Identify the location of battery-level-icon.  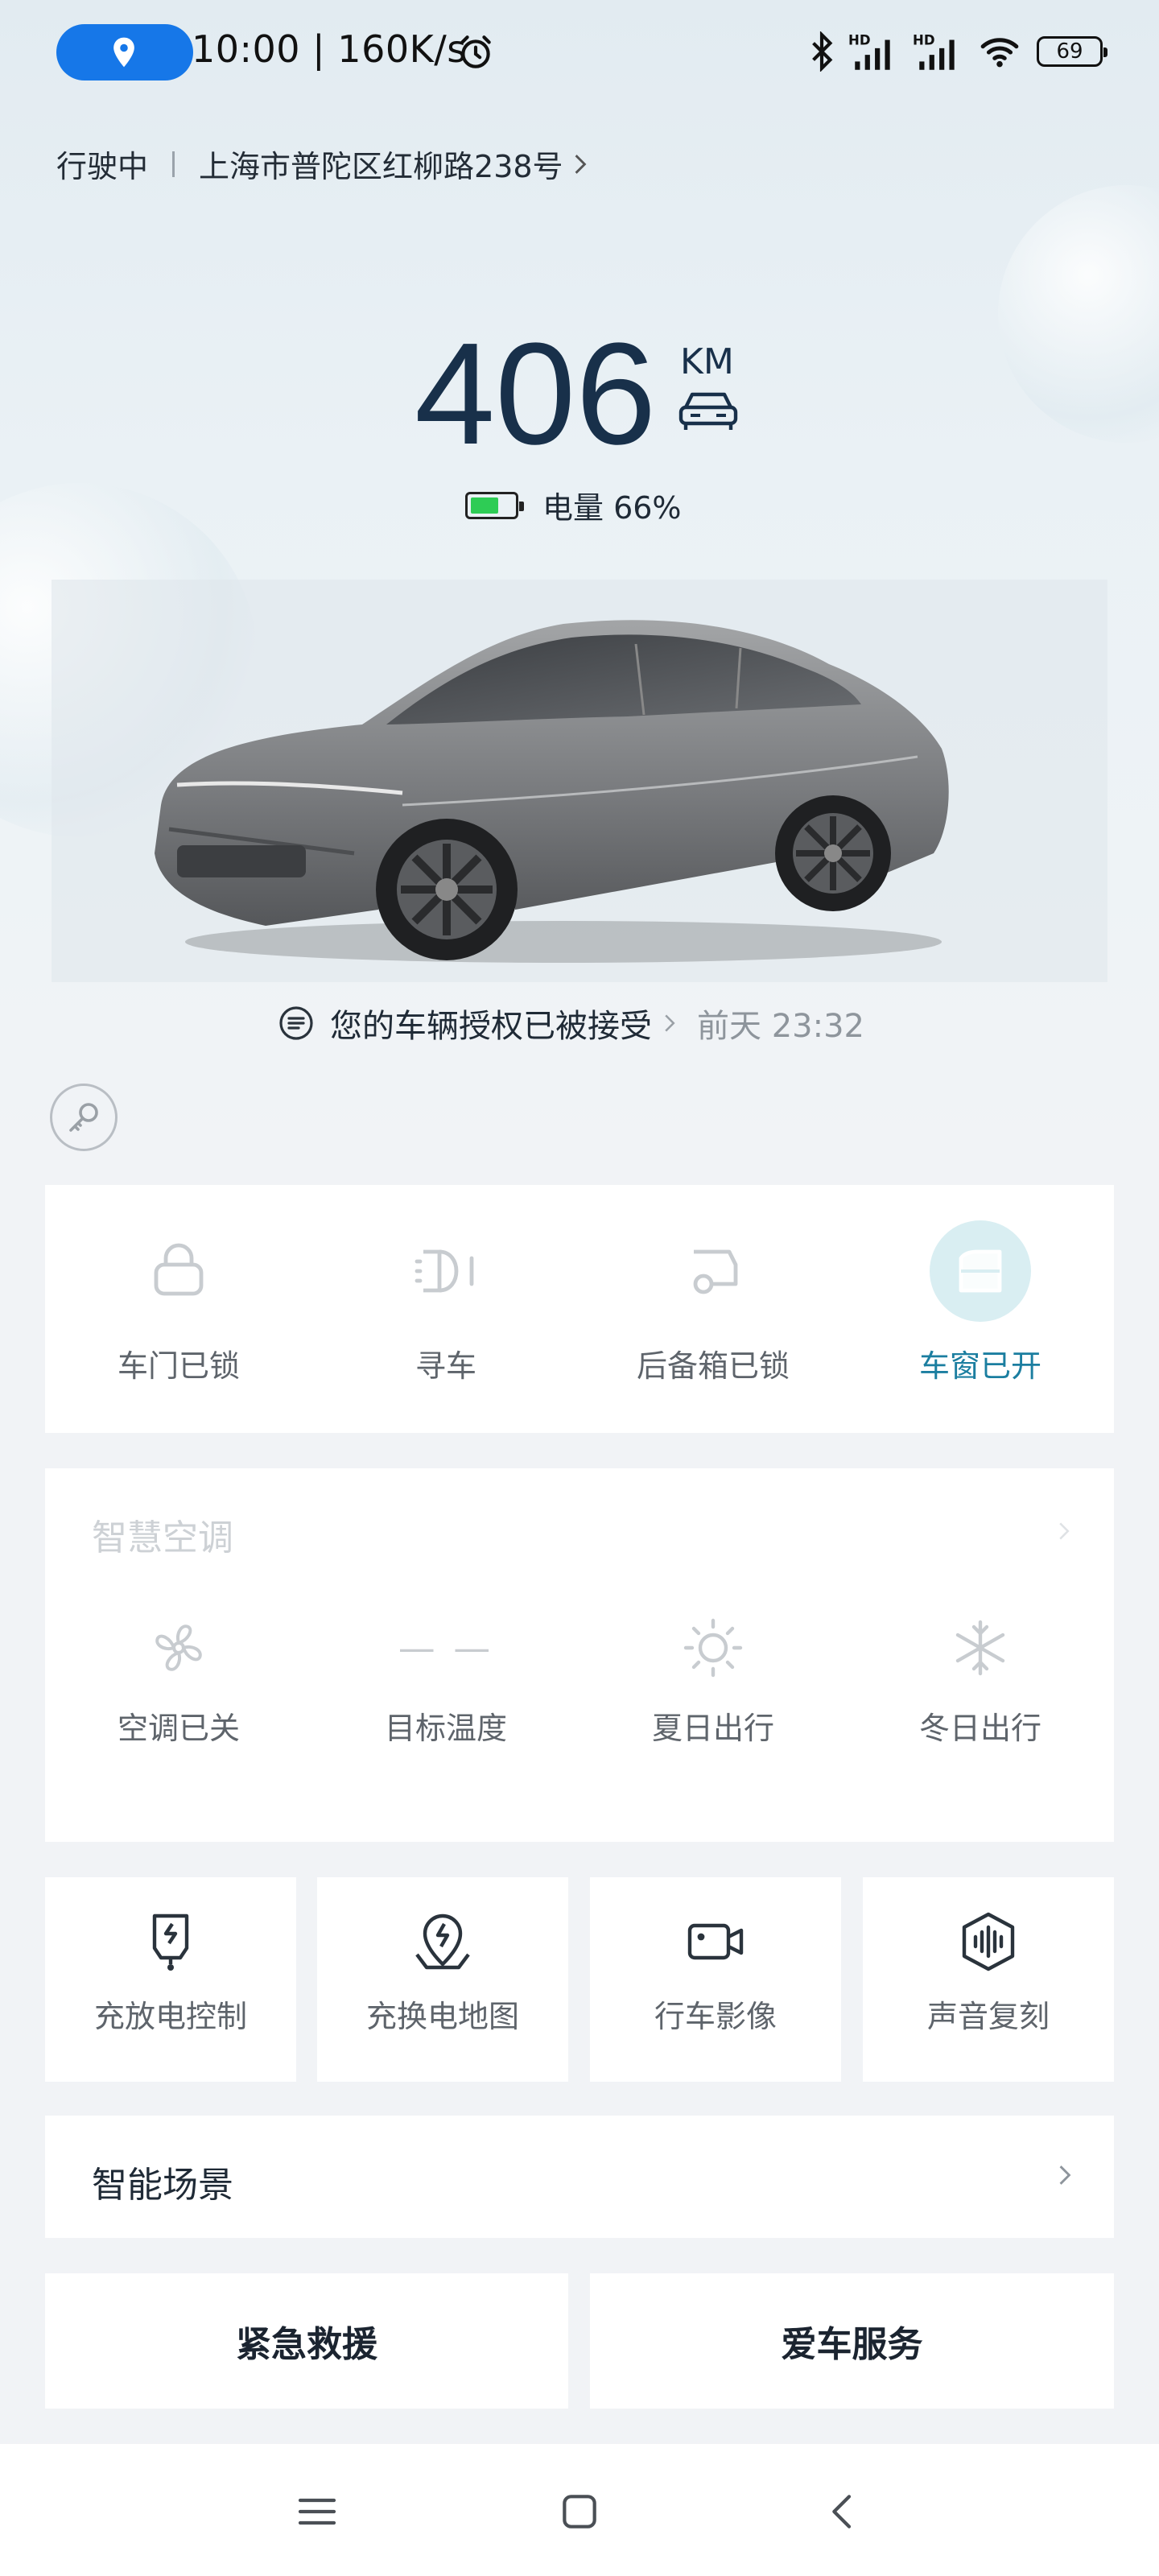
(494, 505).